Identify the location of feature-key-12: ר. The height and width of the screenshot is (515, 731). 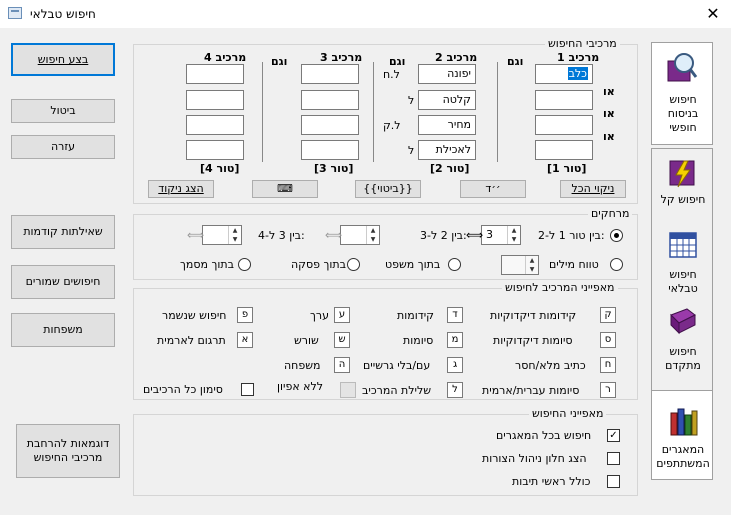
(608, 390).